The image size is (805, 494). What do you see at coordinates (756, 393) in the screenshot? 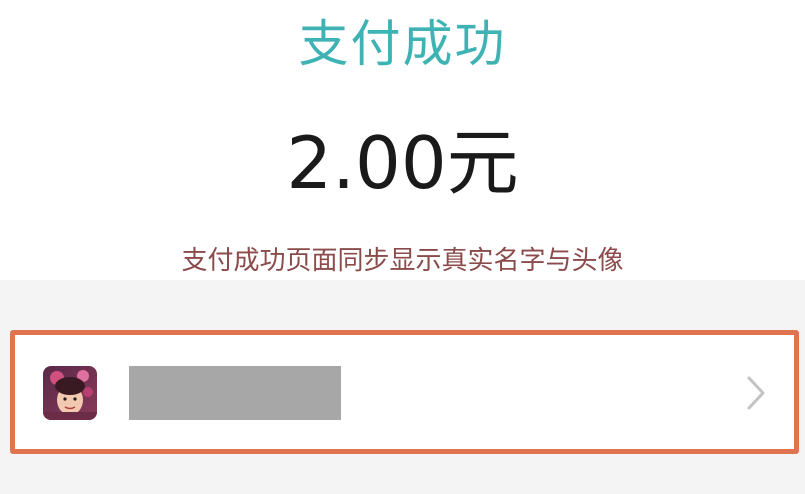
I see `chevron-right-icon` at bounding box center [756, 393].